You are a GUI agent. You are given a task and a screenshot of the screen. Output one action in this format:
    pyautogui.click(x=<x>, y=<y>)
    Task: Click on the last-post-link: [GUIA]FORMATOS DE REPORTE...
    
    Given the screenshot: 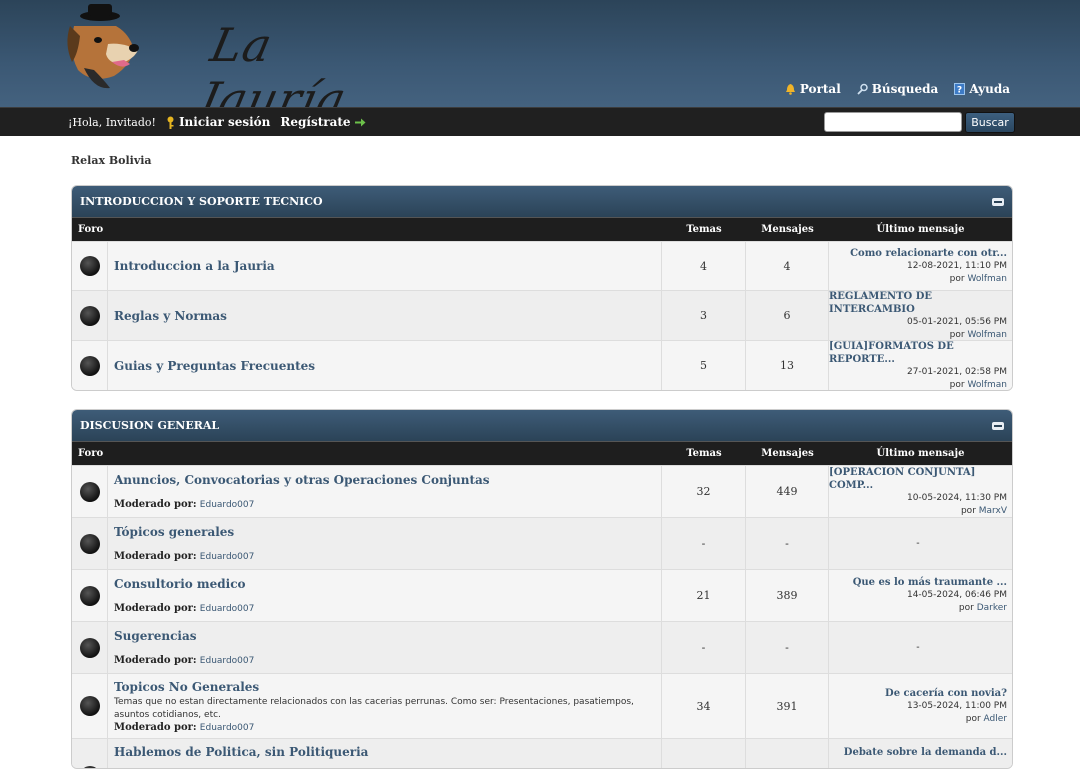 What is the action you would take?
    pyautogui.click(x=918, y=353)
    